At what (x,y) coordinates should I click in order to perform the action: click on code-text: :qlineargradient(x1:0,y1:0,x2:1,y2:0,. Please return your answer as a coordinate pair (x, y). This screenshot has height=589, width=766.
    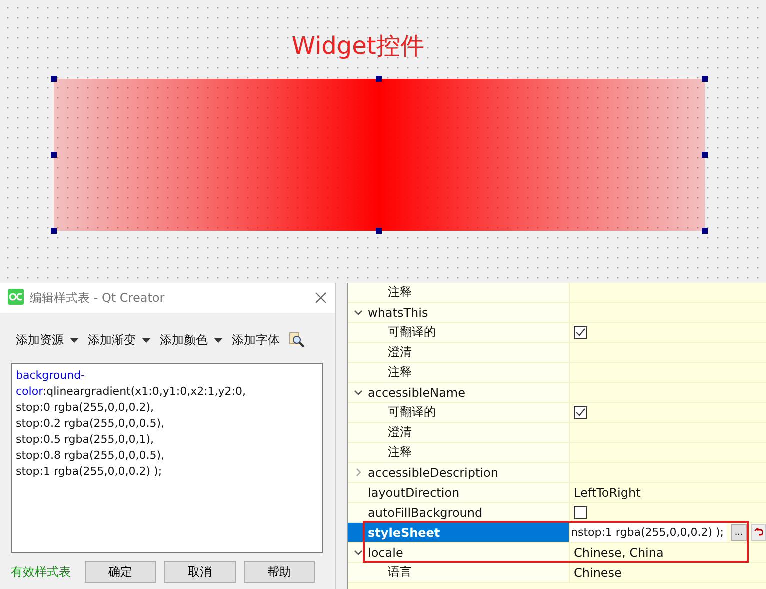
    Looking at the image, I should click on (144, 391).